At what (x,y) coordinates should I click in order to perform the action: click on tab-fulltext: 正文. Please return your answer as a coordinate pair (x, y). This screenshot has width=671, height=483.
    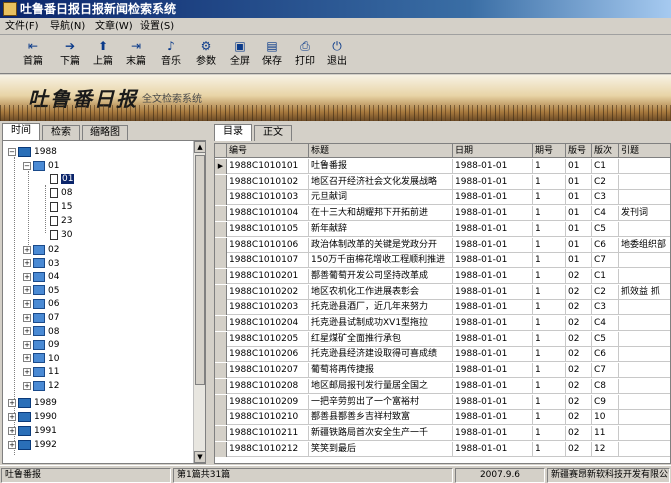
    Looking at the image, I should click on (273, 133).